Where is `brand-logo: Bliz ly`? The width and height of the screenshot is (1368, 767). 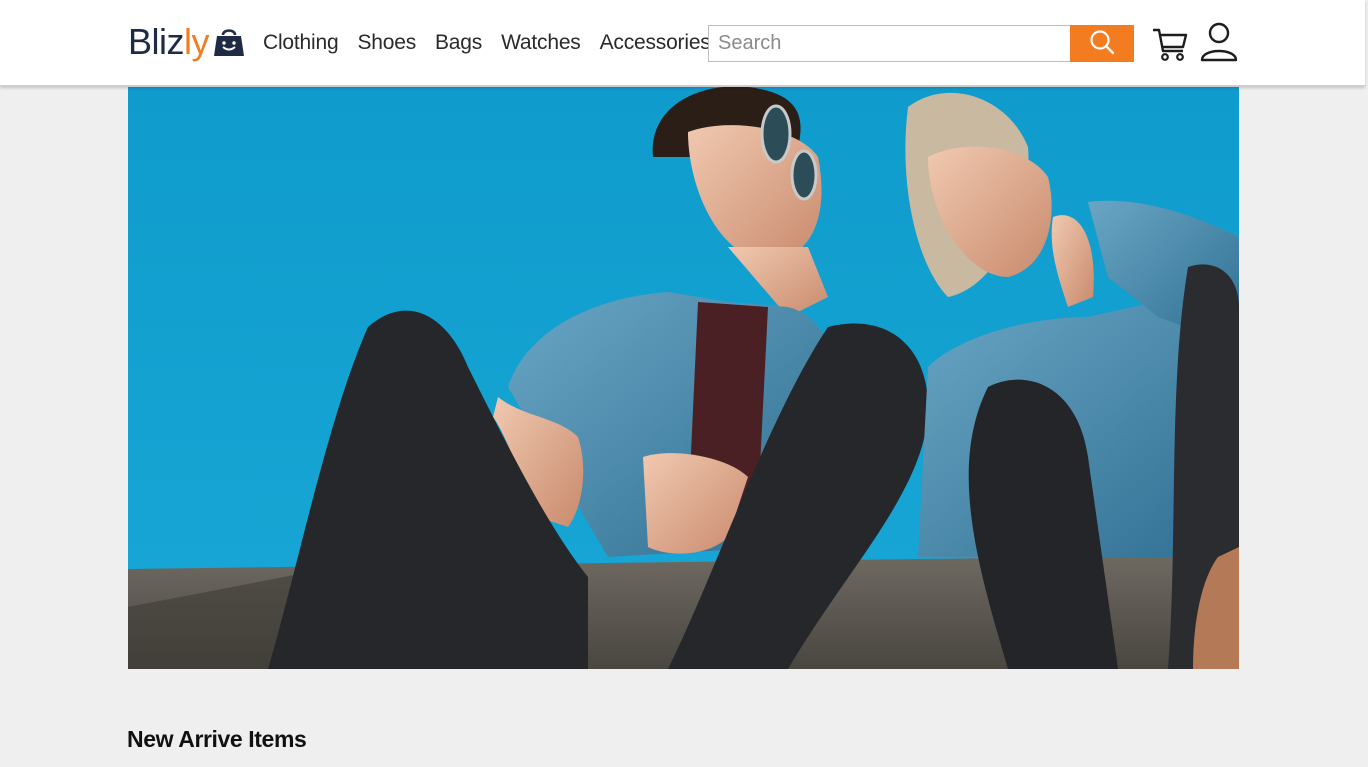 brand-logo: Bliz ly is located at coordinates (186, 42).